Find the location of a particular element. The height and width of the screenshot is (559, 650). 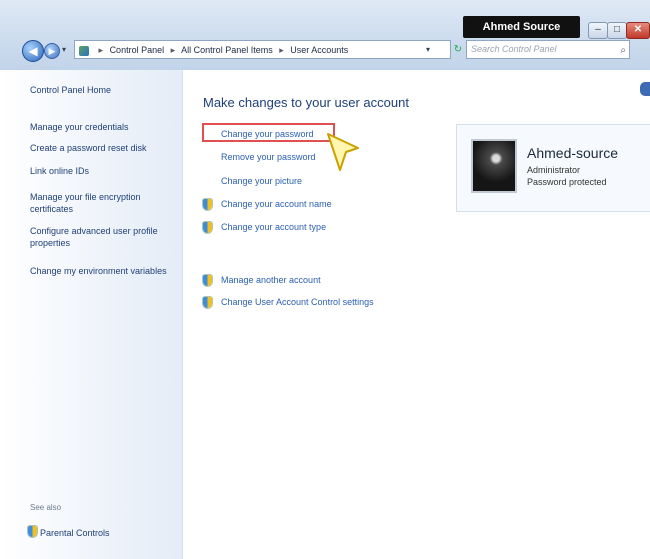

arrow-left-icon: ◀ is located at coordinates (33, 51).